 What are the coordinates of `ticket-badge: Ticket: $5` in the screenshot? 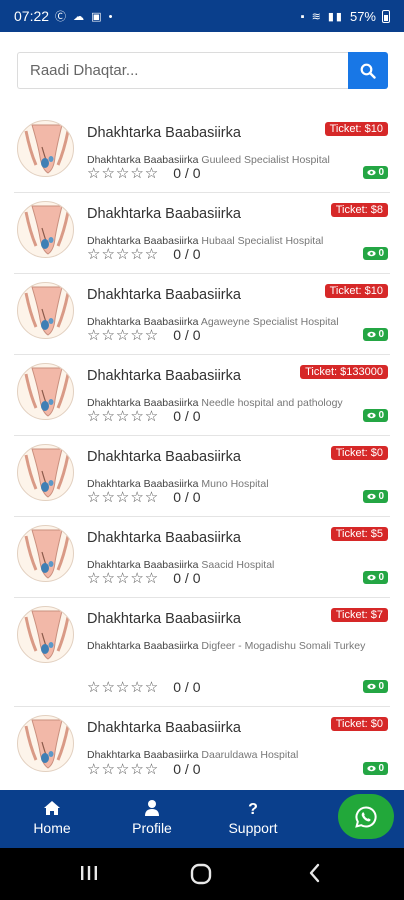 It's located at (359, 534).